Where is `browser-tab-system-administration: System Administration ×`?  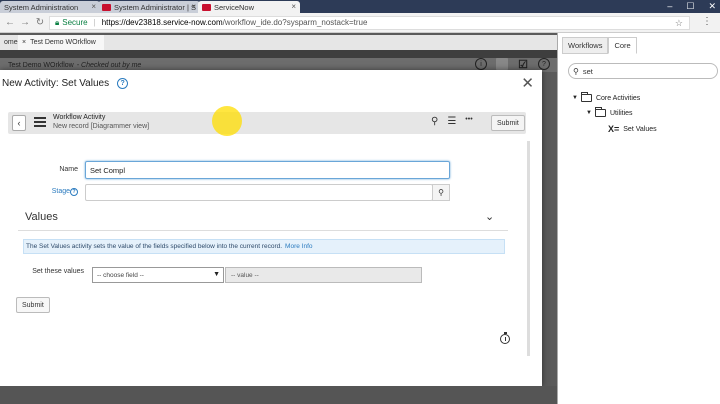
browser-tab-system-administration: System Administration × is located at coordinates (50, 7).